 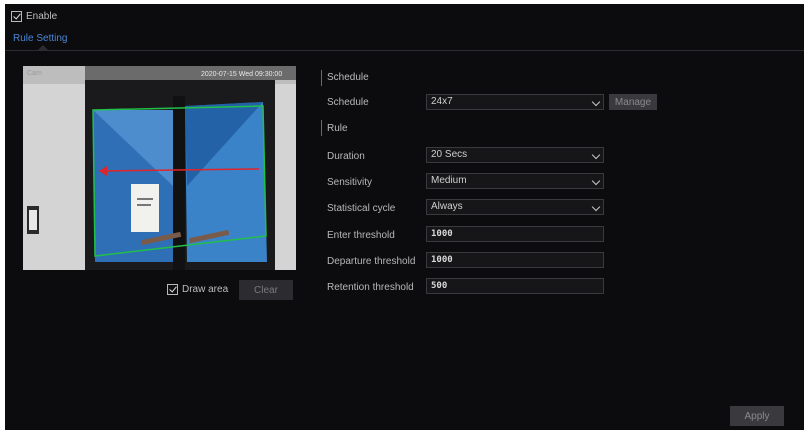 What do you see at coordinates (205, 289) in the screenshot?
I see `draw-area-label: Draw area` at bounding box center [205, 289].